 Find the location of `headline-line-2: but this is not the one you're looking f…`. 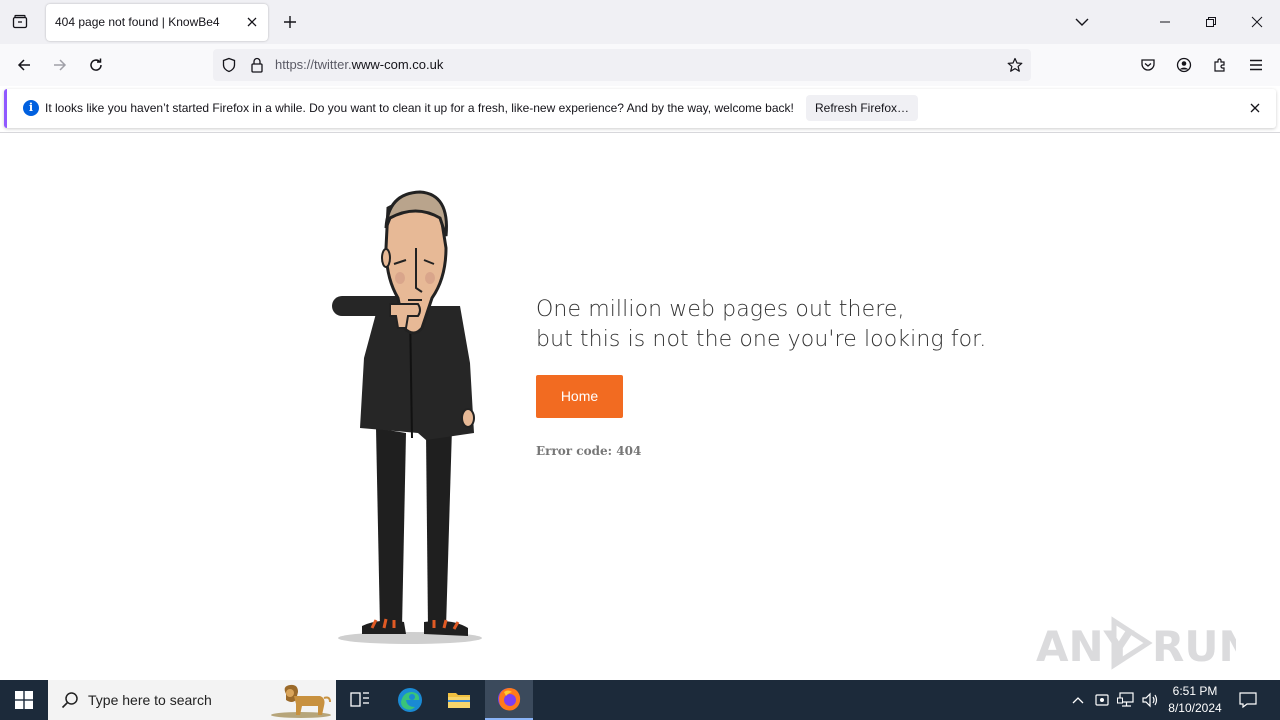

headline-line-2: but this is not the one you're looking f… is located at coordinates (761, 339).